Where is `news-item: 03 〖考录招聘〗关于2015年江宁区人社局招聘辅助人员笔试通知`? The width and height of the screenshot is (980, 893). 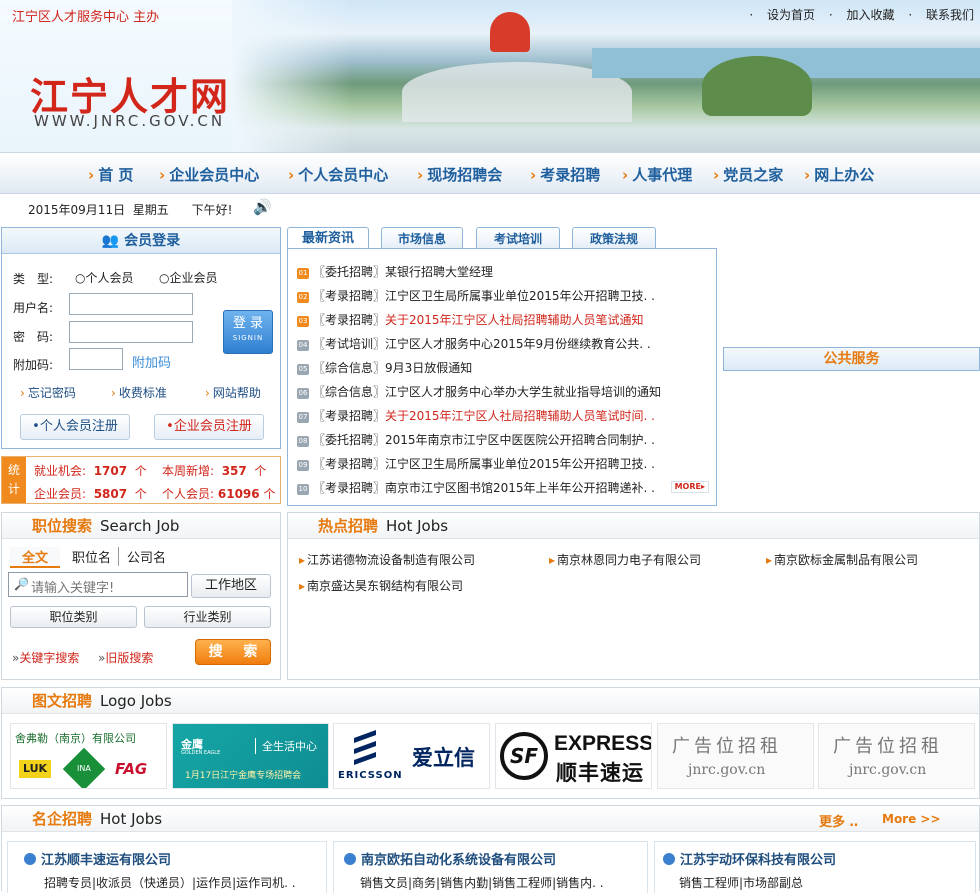 news-item: 03 〖考录招聘〗关于2015年江宁区人社局招聘辅助人员笔试通知 is located at coordinates (470, 319).